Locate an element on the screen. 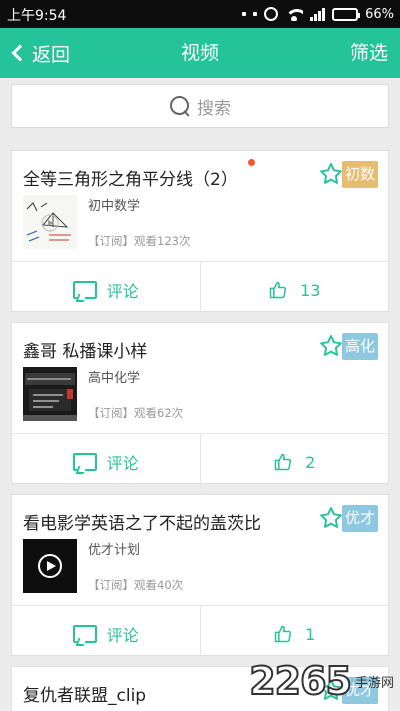 The height and width of the screenshot is (711, 400). video-title: 全等三角形之角平分线（2） is located at coordinates (130, 180).